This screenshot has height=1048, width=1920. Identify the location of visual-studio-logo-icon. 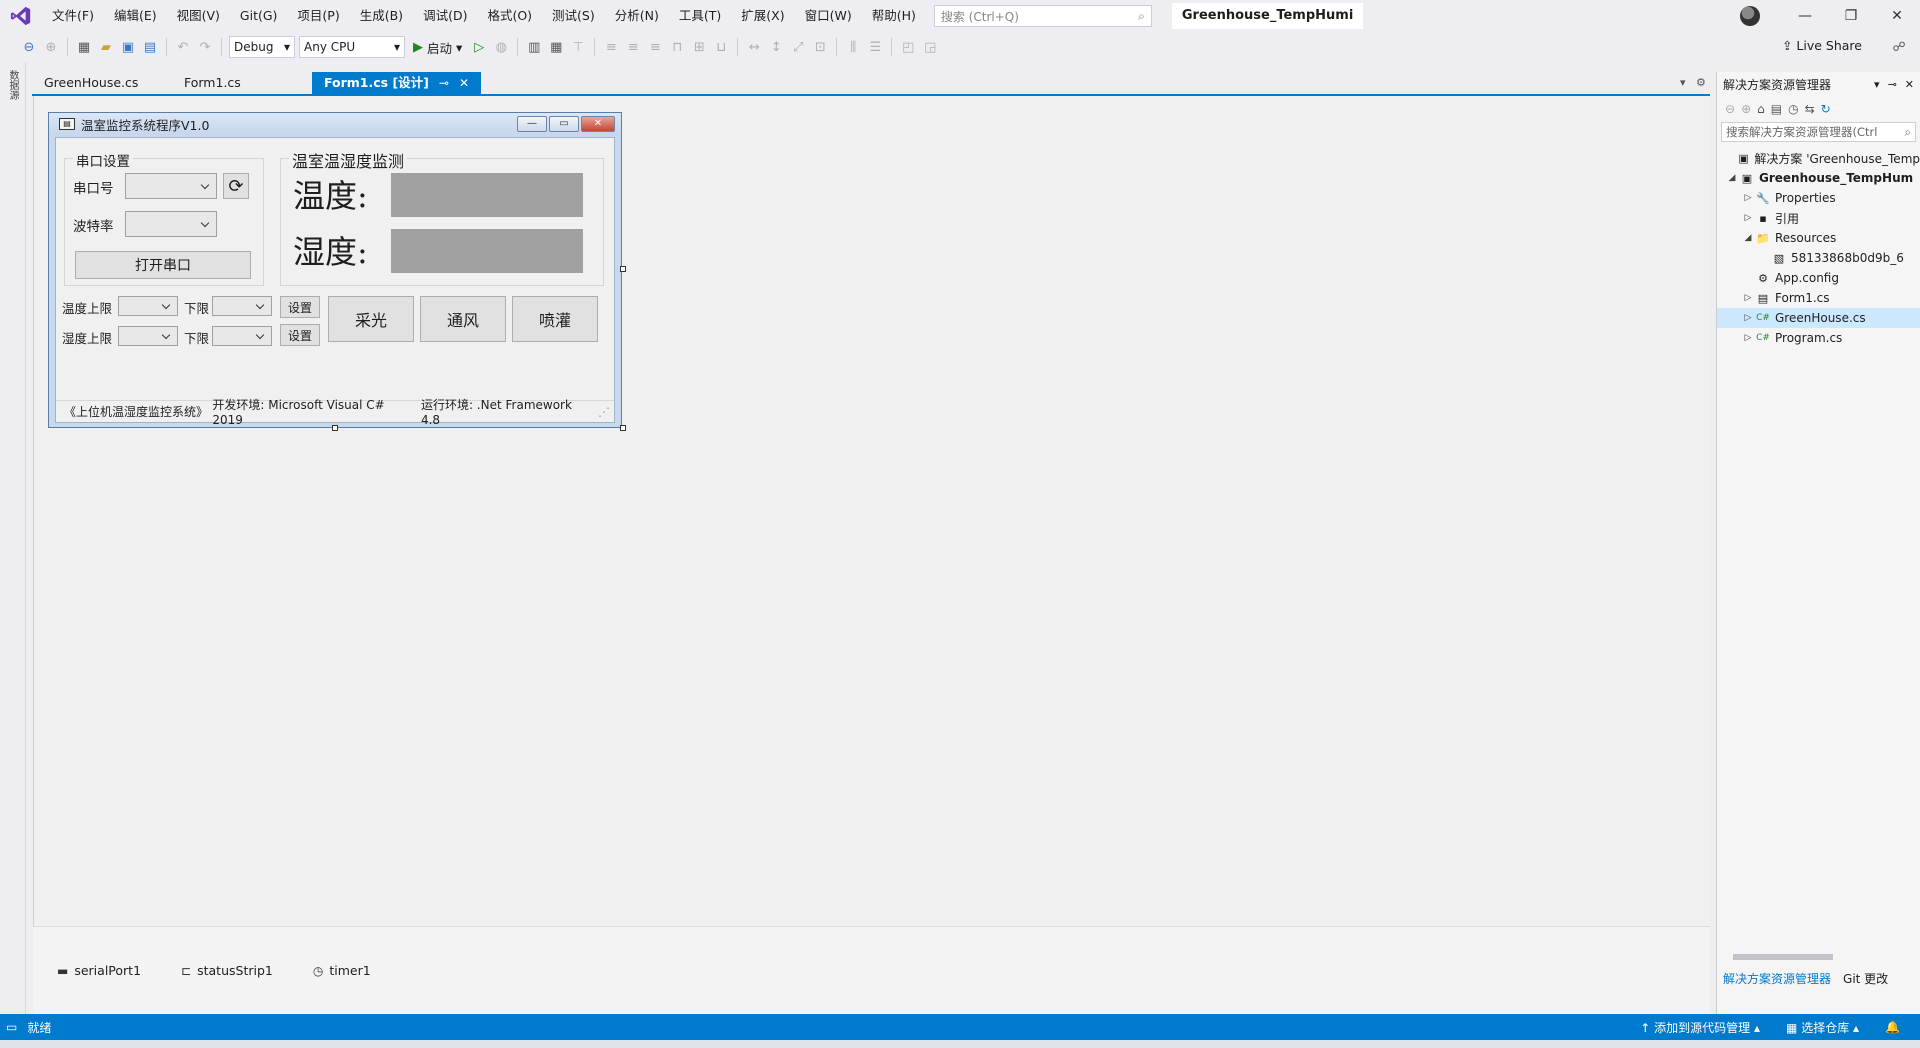
(21, 16).